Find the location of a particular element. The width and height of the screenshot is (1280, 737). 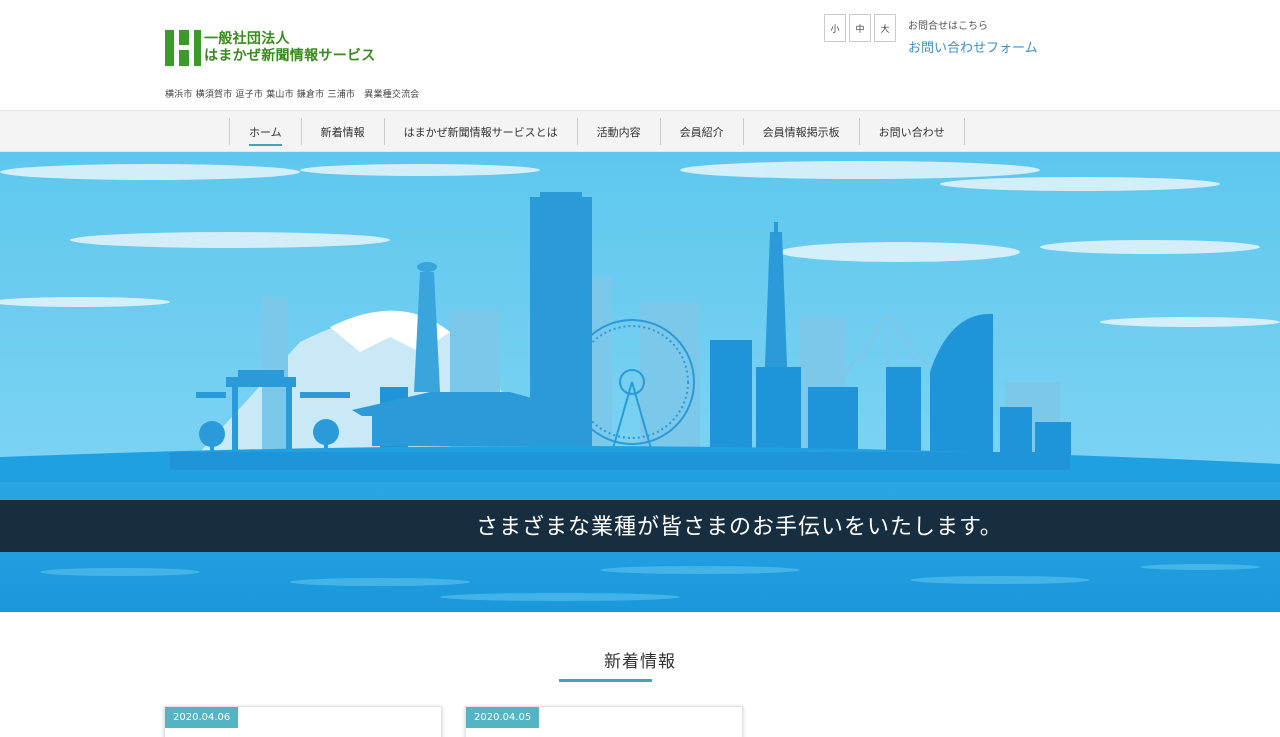

nav-item-members: 会員紹介 is located at coordinates (702, 131).